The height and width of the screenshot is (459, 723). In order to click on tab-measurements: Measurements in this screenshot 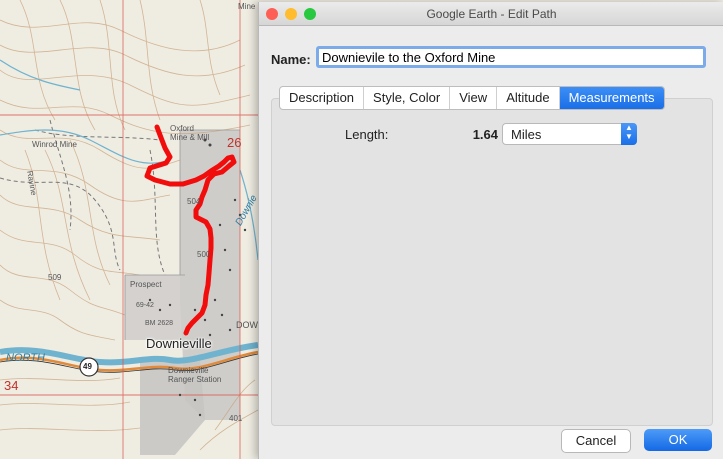, I will do `click(611, 98)`.